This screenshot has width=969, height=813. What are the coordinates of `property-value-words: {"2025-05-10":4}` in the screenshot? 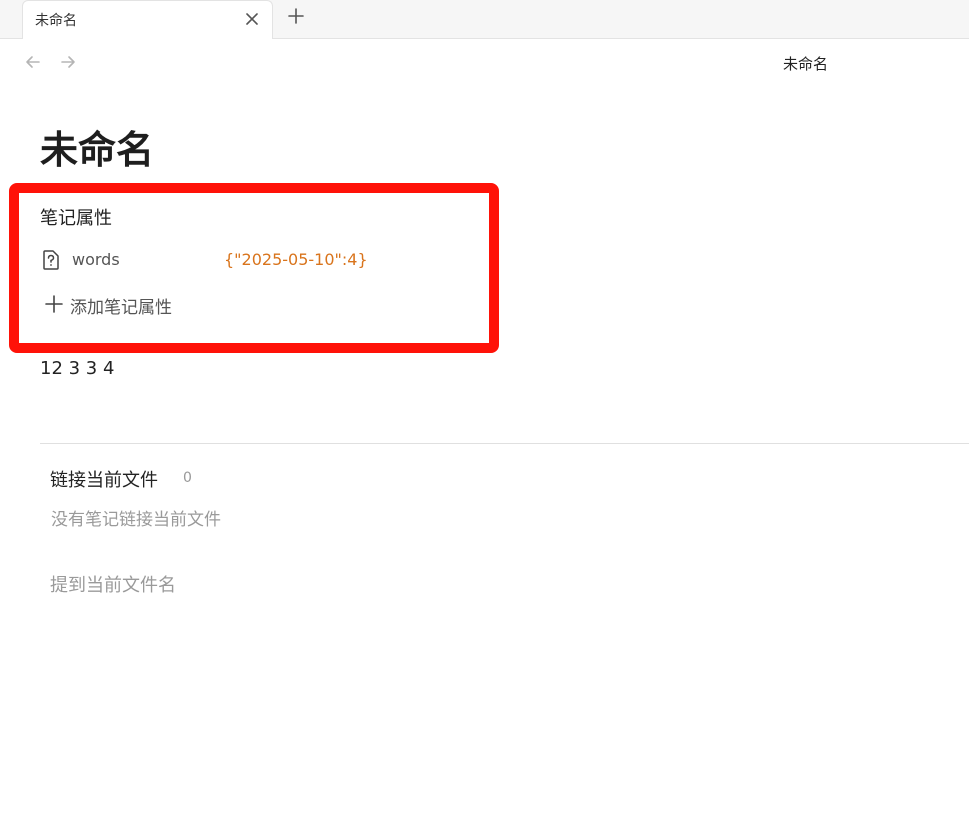 It's located at (296, 259).